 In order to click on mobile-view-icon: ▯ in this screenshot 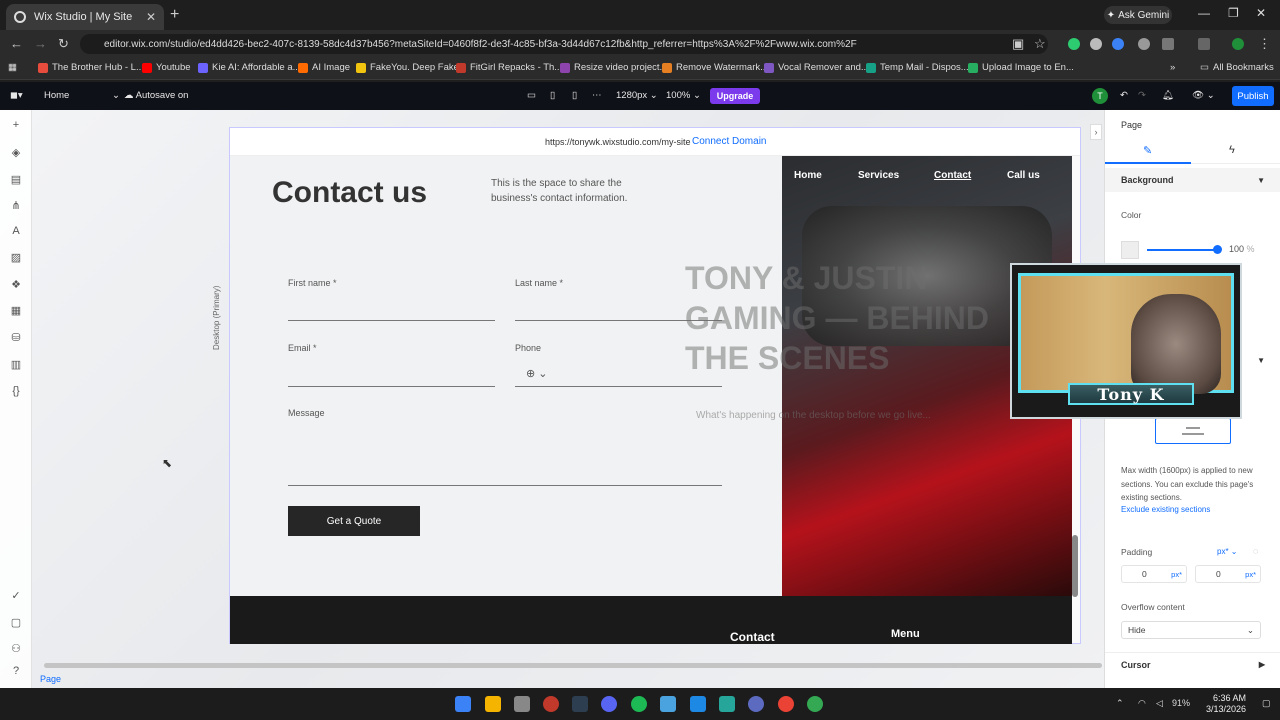, I will do `click(574, 95)`.